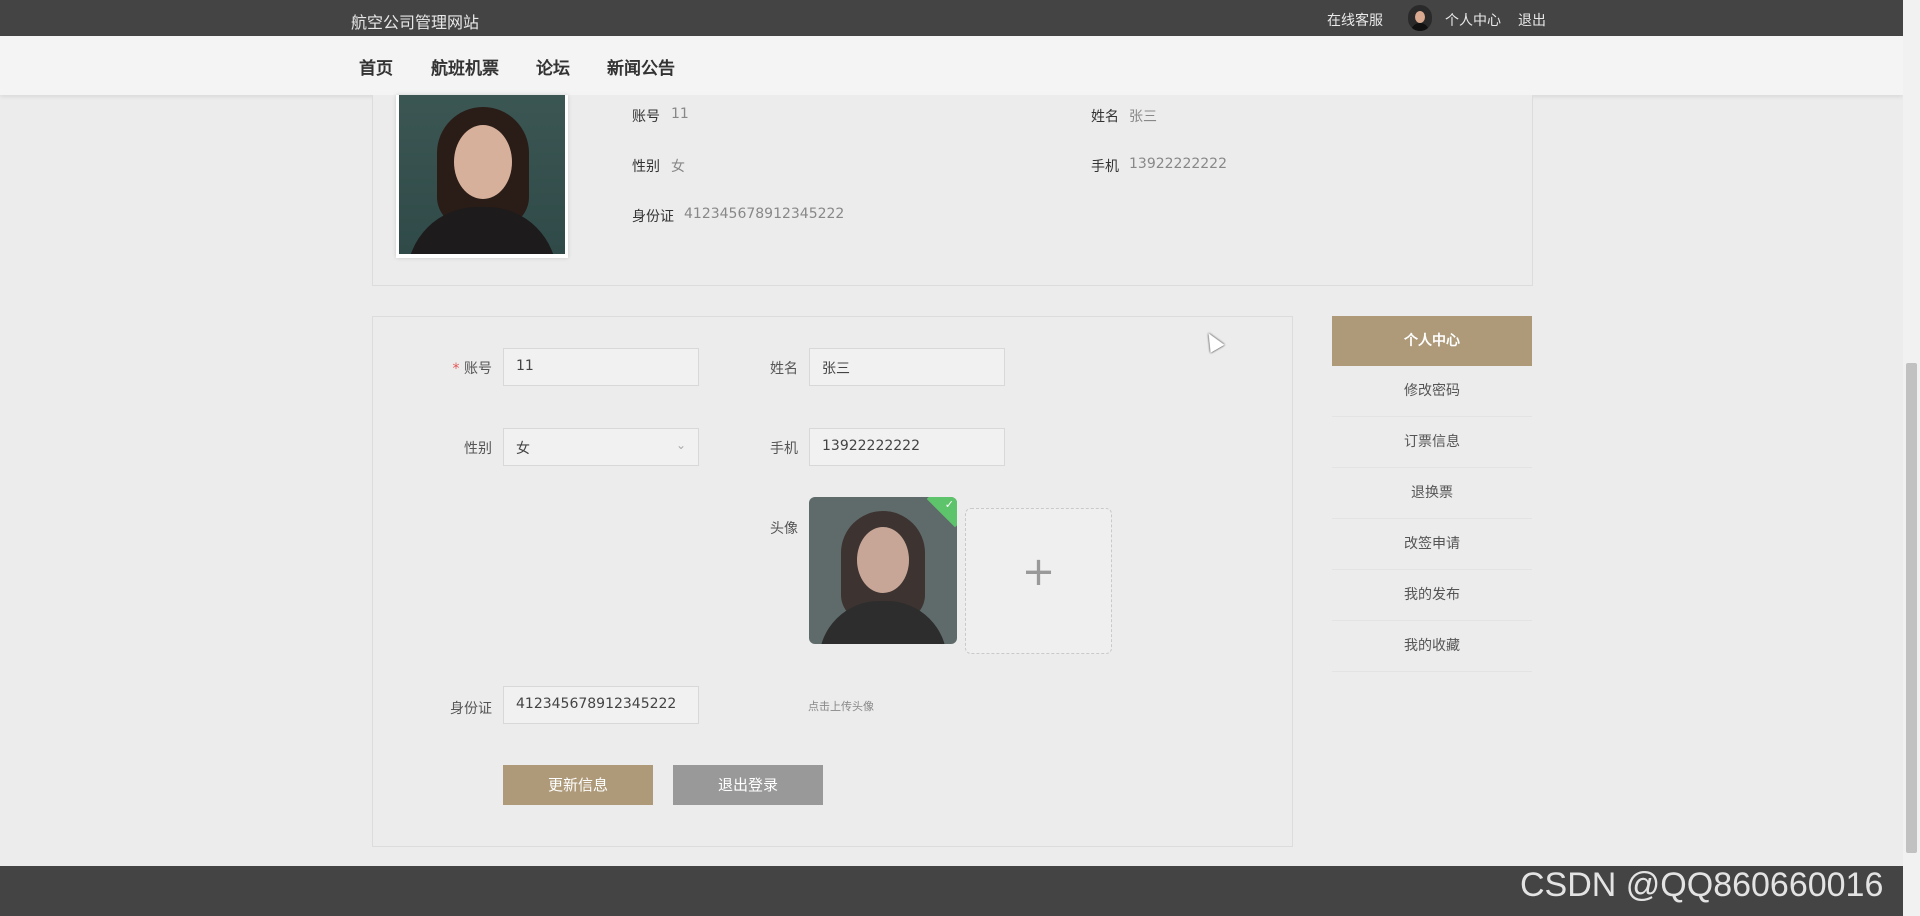 Image resolution: width=1920 pixels, height=916 pixels. Describe the element at coordinates (1432, 391) in the screenshot. I see `sidebar-item-change-password: 修改密码` at that location.